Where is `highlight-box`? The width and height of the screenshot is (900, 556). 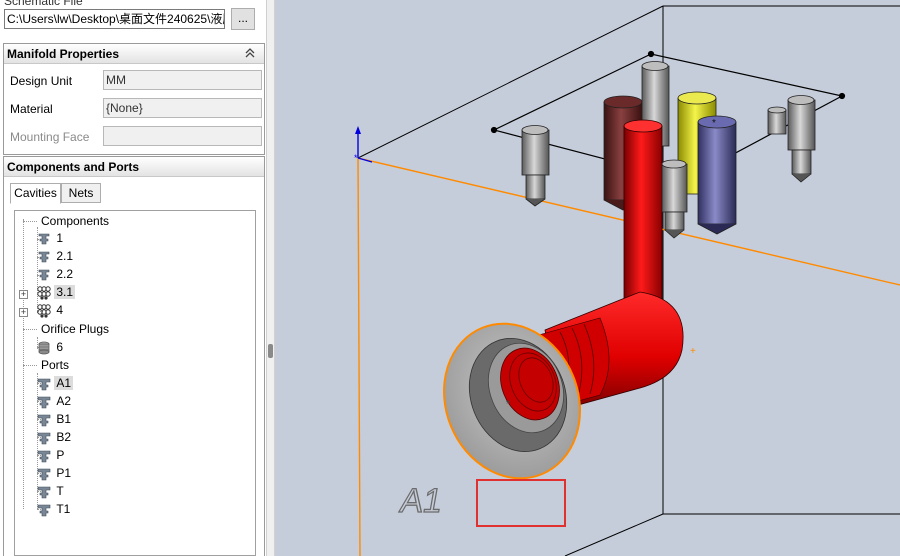
highlight-box is located at coordinates (521, 503).